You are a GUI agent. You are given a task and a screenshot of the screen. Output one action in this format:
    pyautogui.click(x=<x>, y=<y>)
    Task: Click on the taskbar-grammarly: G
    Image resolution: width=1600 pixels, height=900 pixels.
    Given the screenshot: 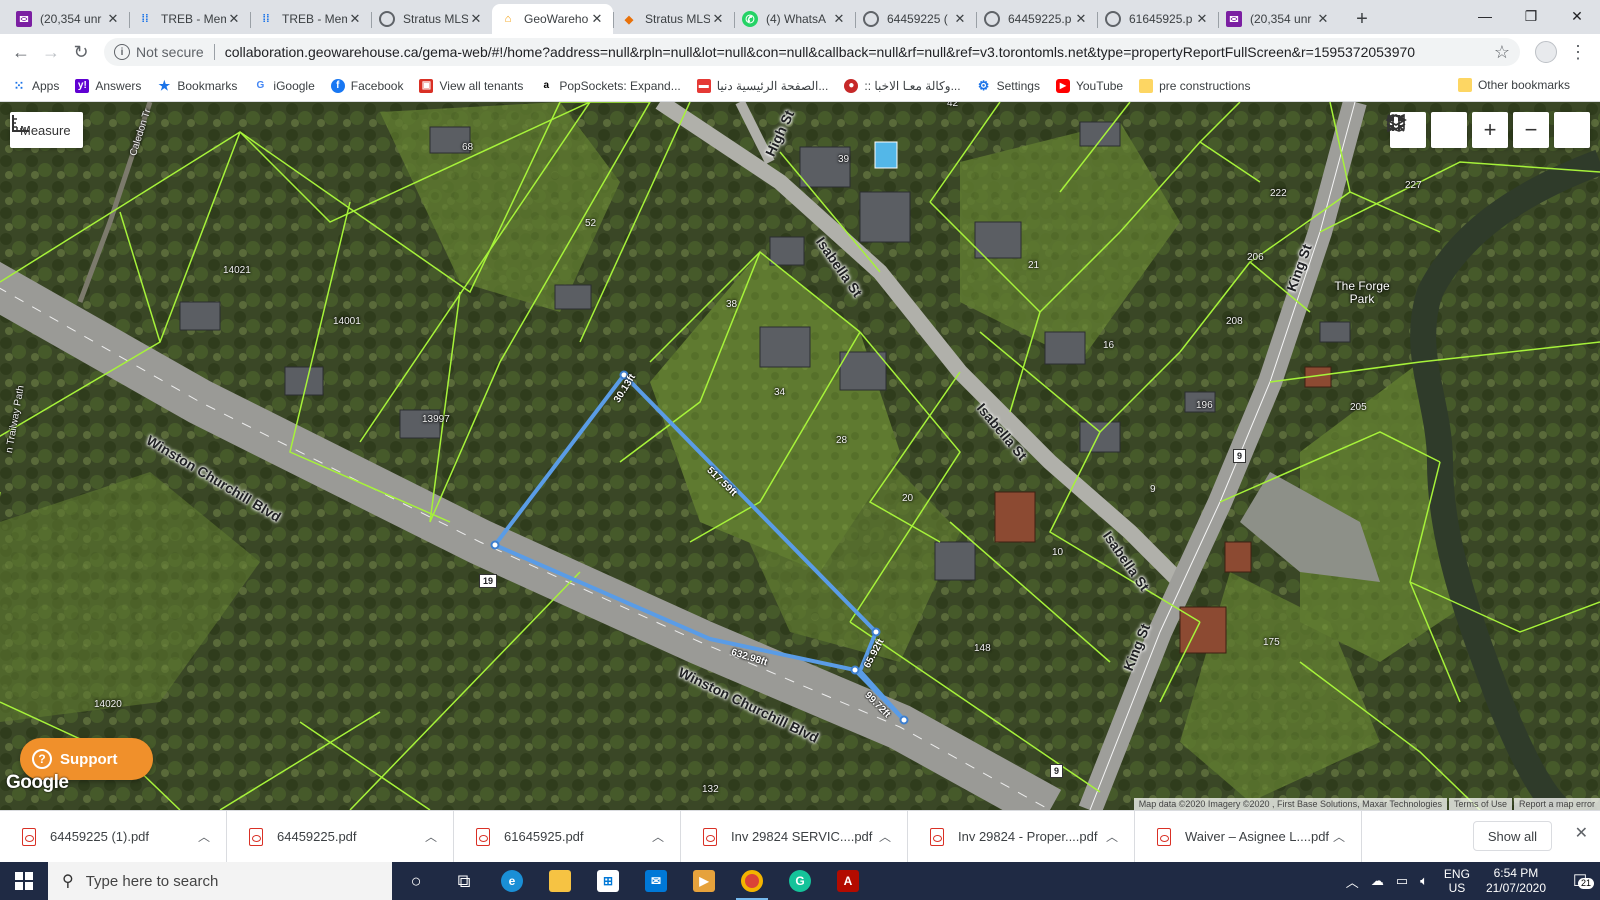 What is the action you would take?
    pyautogui.click(x=800, y=881)
    